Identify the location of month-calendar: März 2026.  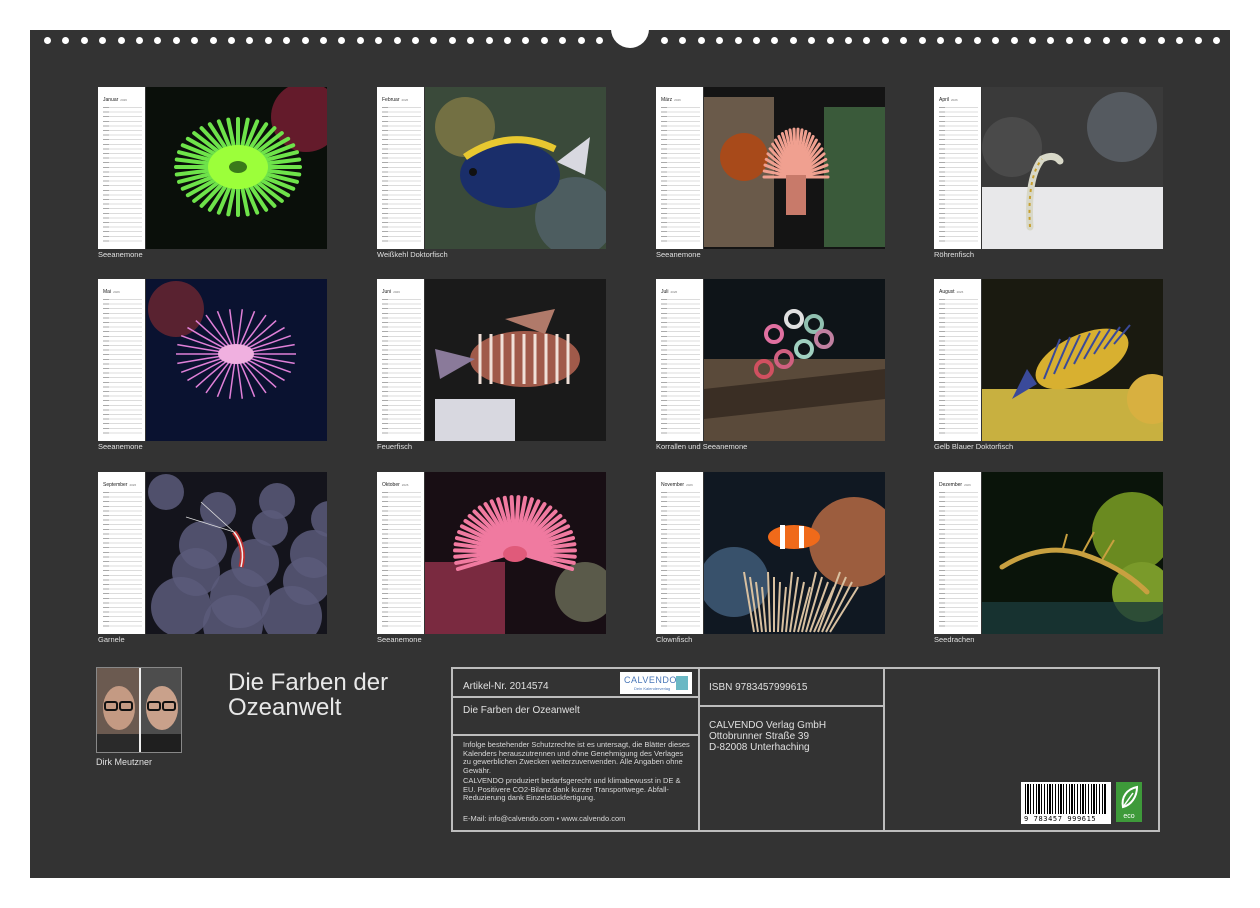
(679, 168).